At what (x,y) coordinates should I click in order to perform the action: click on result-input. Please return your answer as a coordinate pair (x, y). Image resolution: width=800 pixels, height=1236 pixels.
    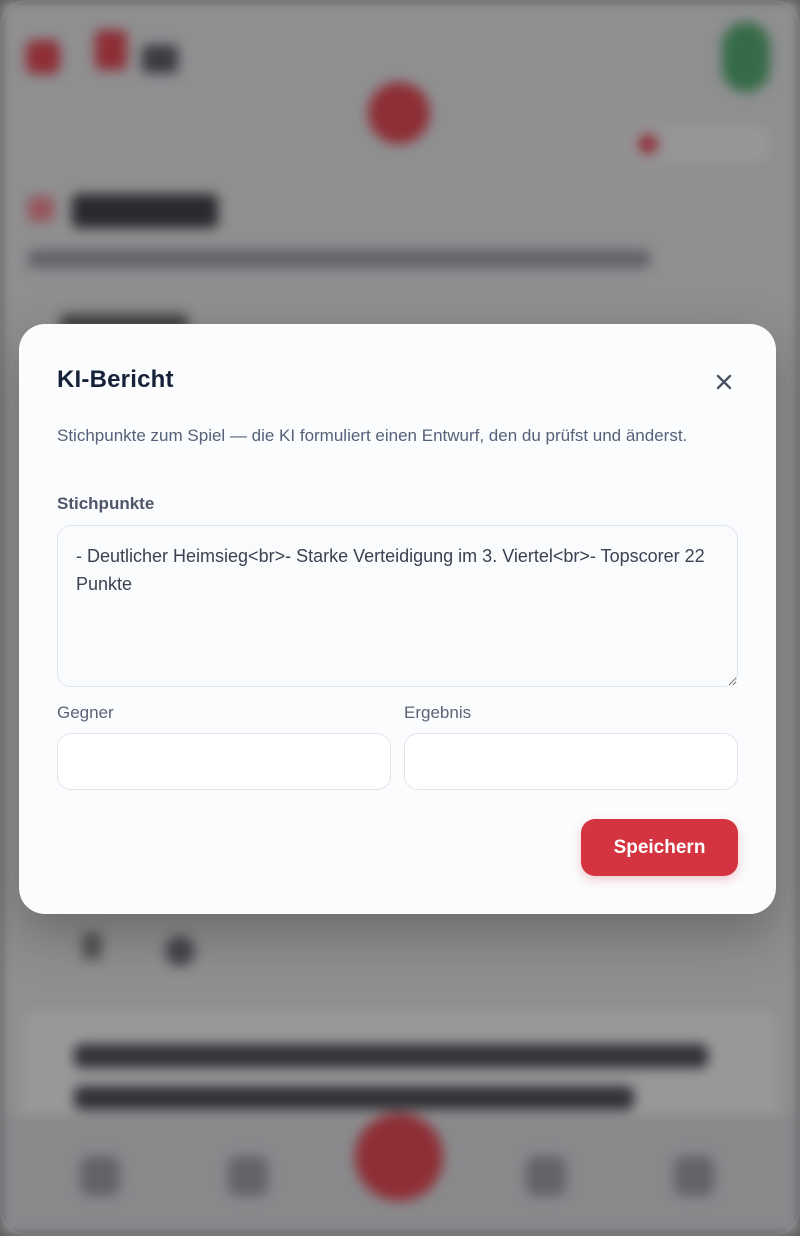
    Looking at the image, I should click on (571, 761).